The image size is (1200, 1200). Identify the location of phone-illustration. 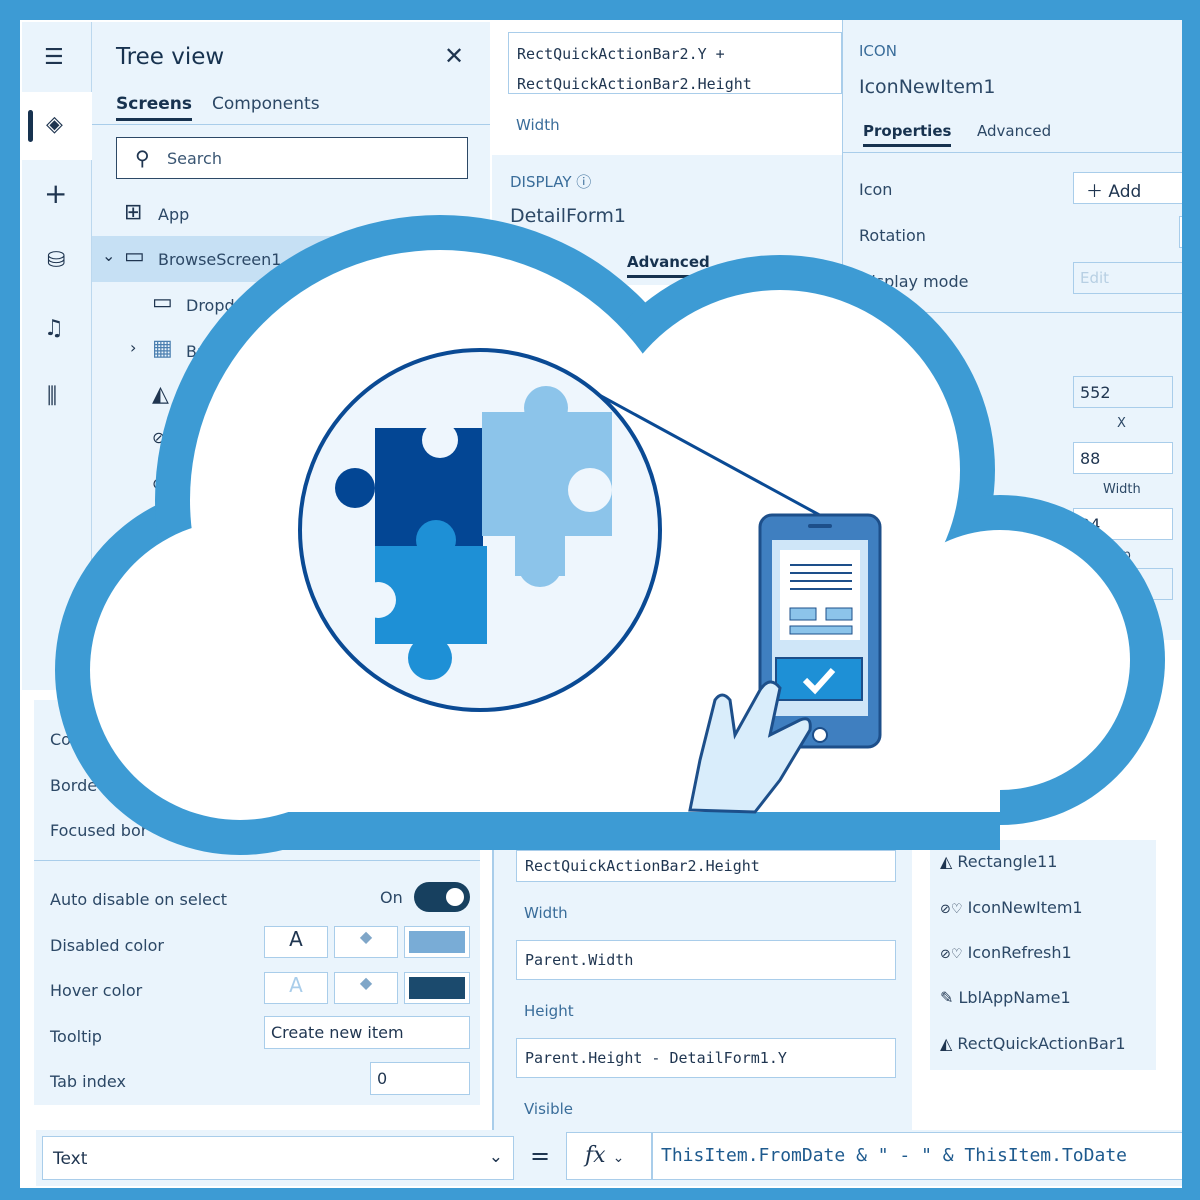
(820, 631).